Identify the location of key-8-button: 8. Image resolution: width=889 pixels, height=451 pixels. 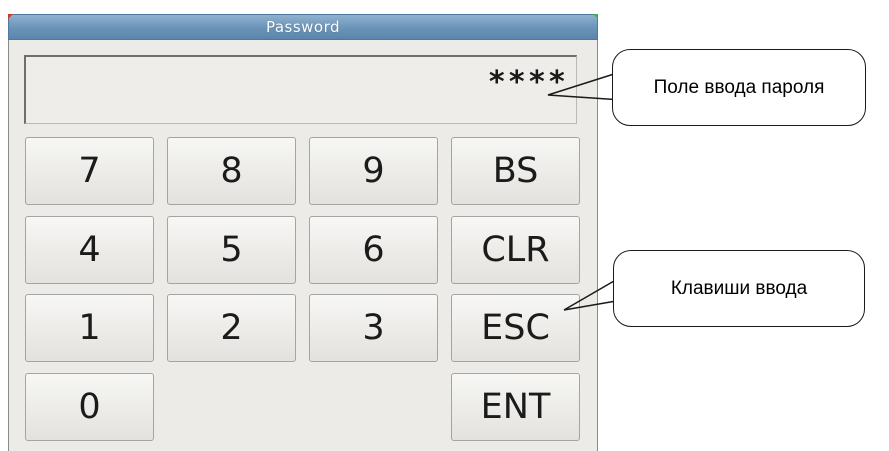
(231, 171).